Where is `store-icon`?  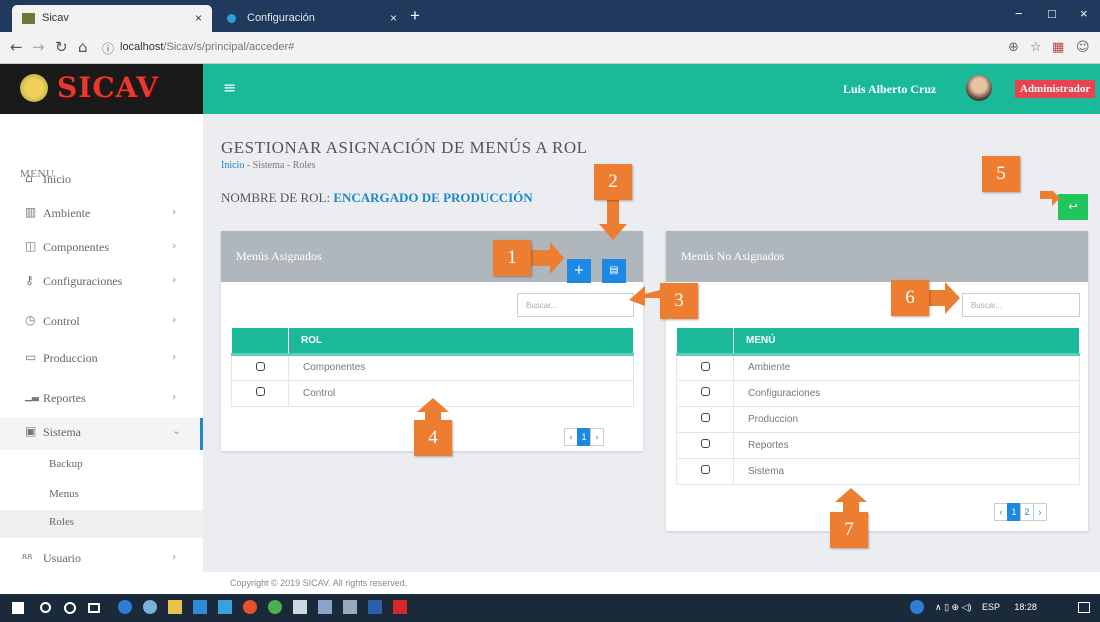 store-icon is located at coordinates (200, 607).